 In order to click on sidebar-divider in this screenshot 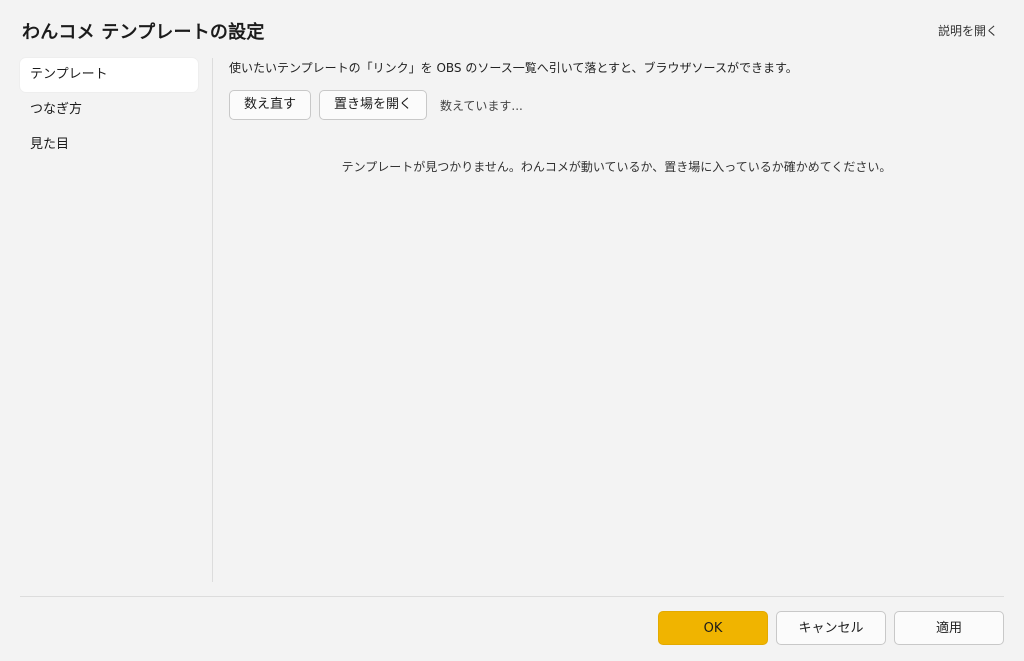, I will do `click(212, 320)`.